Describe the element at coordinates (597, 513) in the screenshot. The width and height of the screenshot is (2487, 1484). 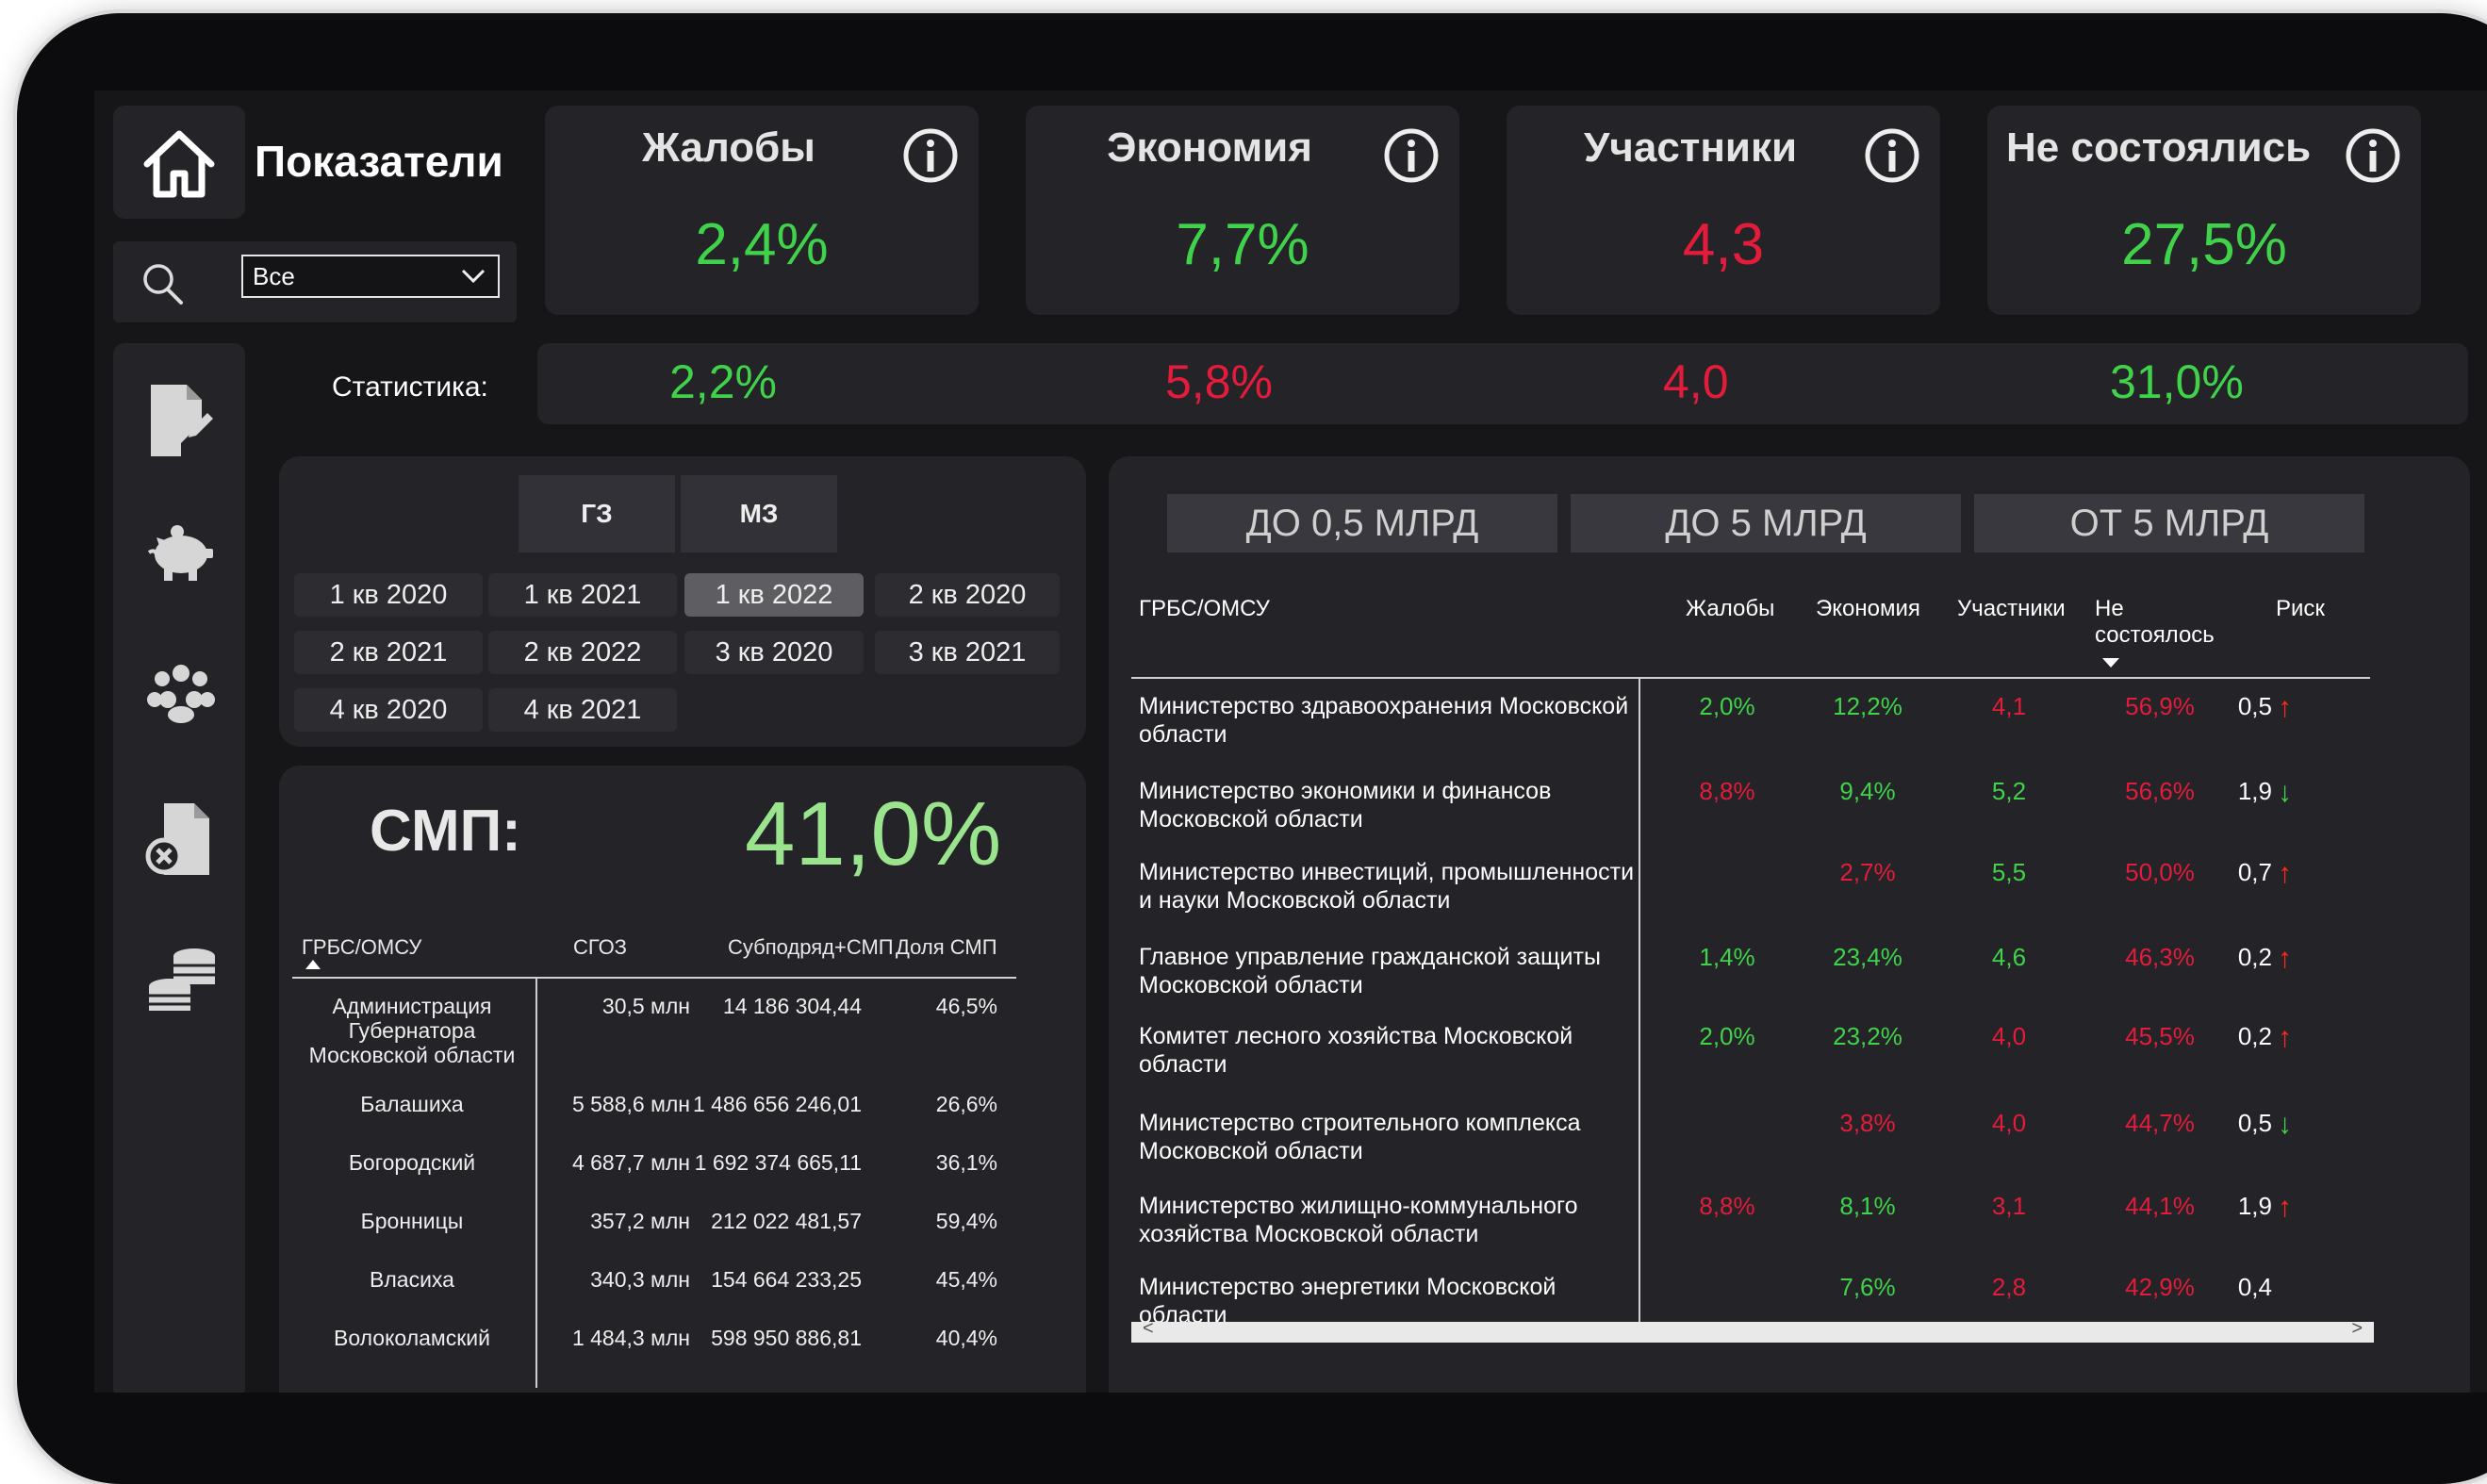
I see `tab-gz: ГЗ` at that location.